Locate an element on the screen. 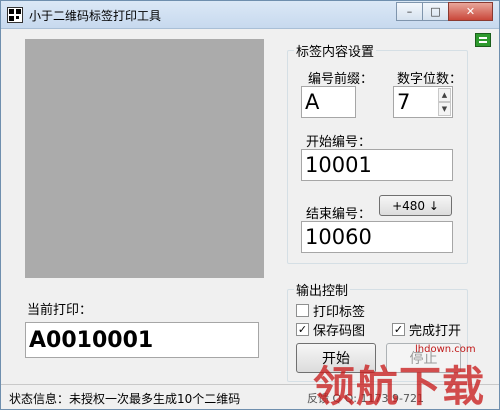 The height and width of the screenshot is (410, 500). watermark-logo: 领航下载 is located at coordinates (399, 386).